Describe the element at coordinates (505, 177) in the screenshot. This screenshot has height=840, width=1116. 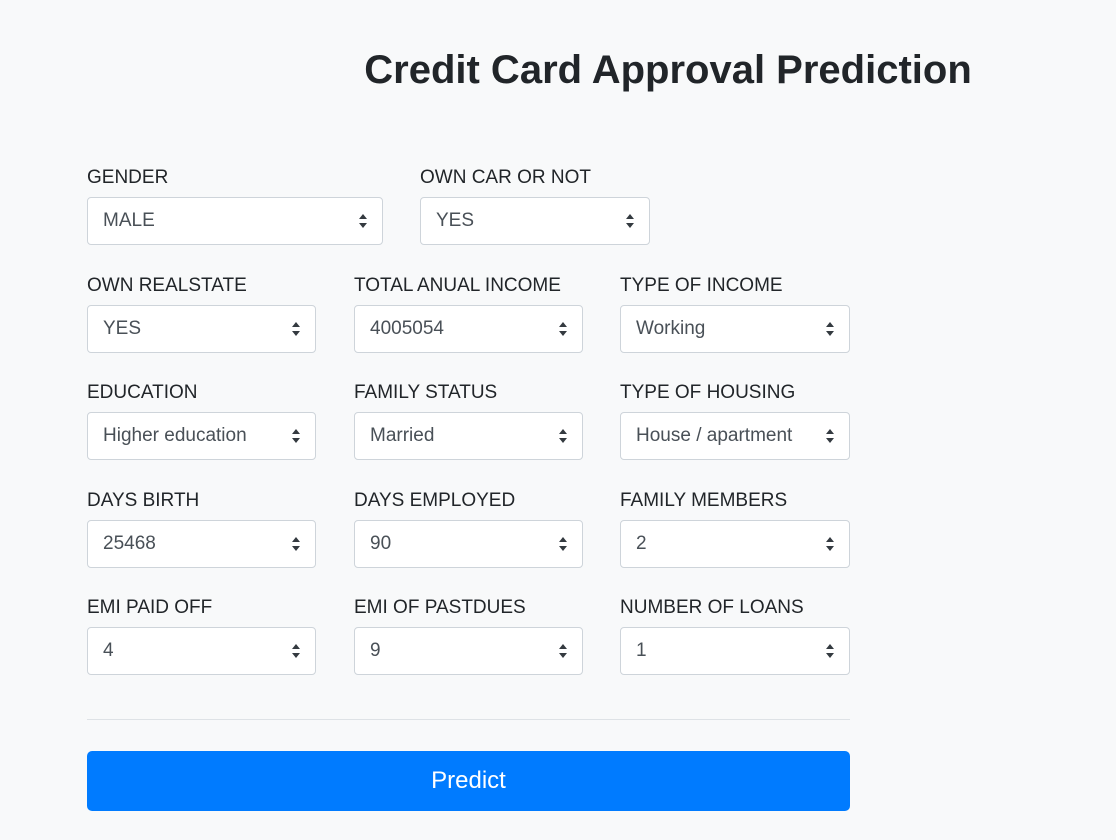
I see `own-car-label: OWN CAR OR NOT` at that location.